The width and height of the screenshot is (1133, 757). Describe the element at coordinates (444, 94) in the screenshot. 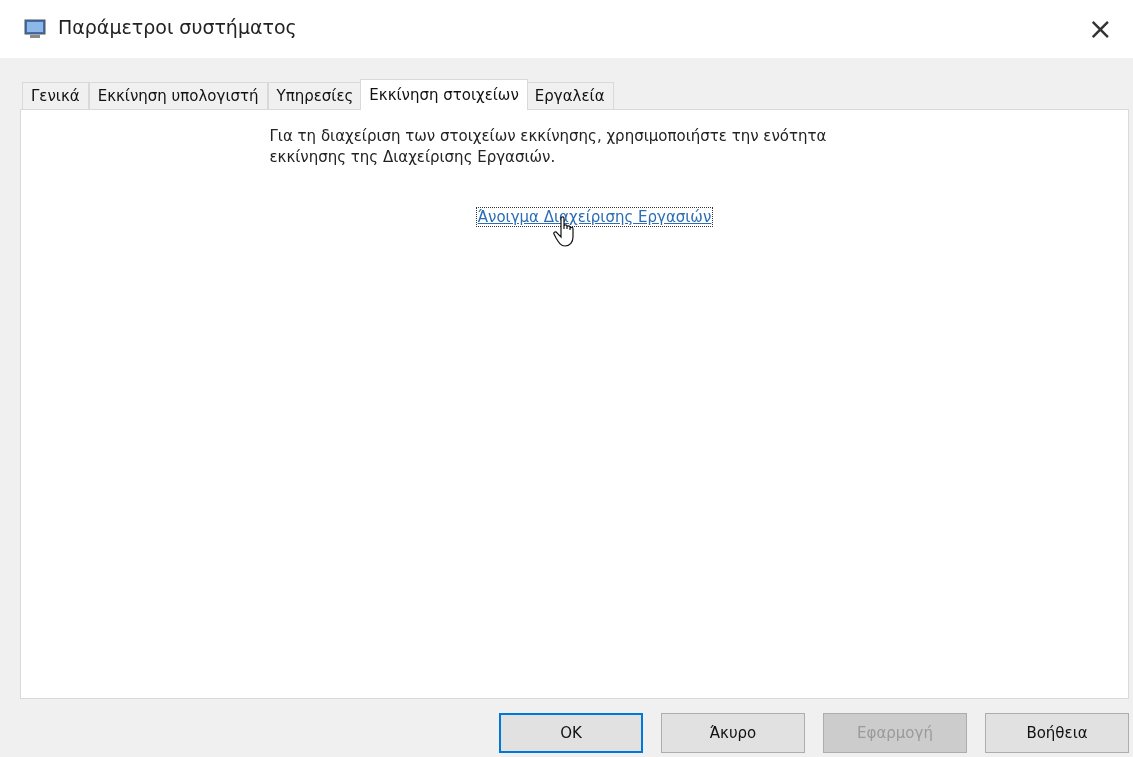

I see `tab: Εκκίνηση στοιχείων` at that location.